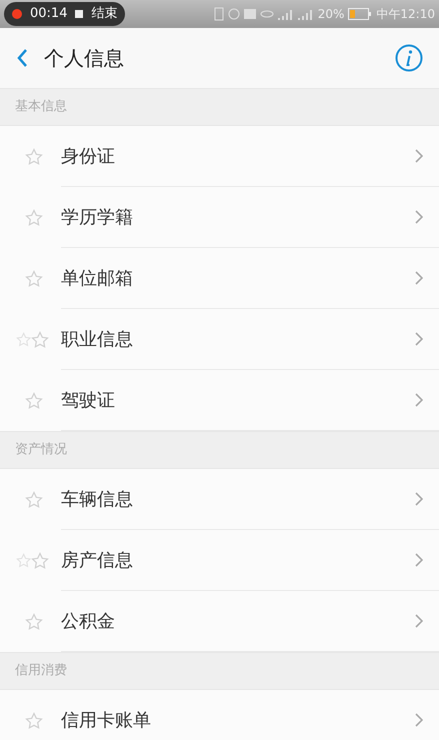  I want to click on recording-dot-icon, so click(17, 14).